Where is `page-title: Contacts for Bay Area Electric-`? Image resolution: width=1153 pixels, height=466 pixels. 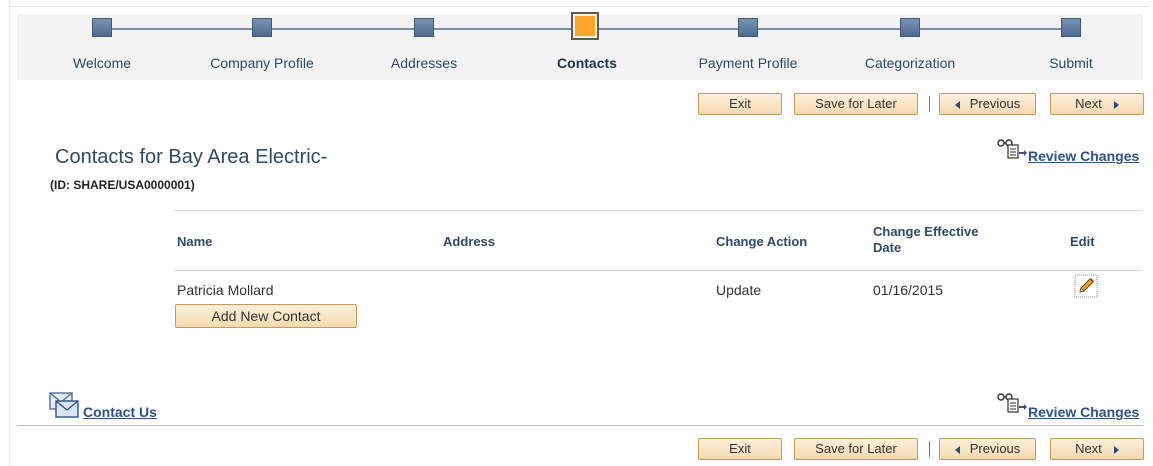
page-title: Contacts for Bay Area Electric- is located at coordinates (191, 157).